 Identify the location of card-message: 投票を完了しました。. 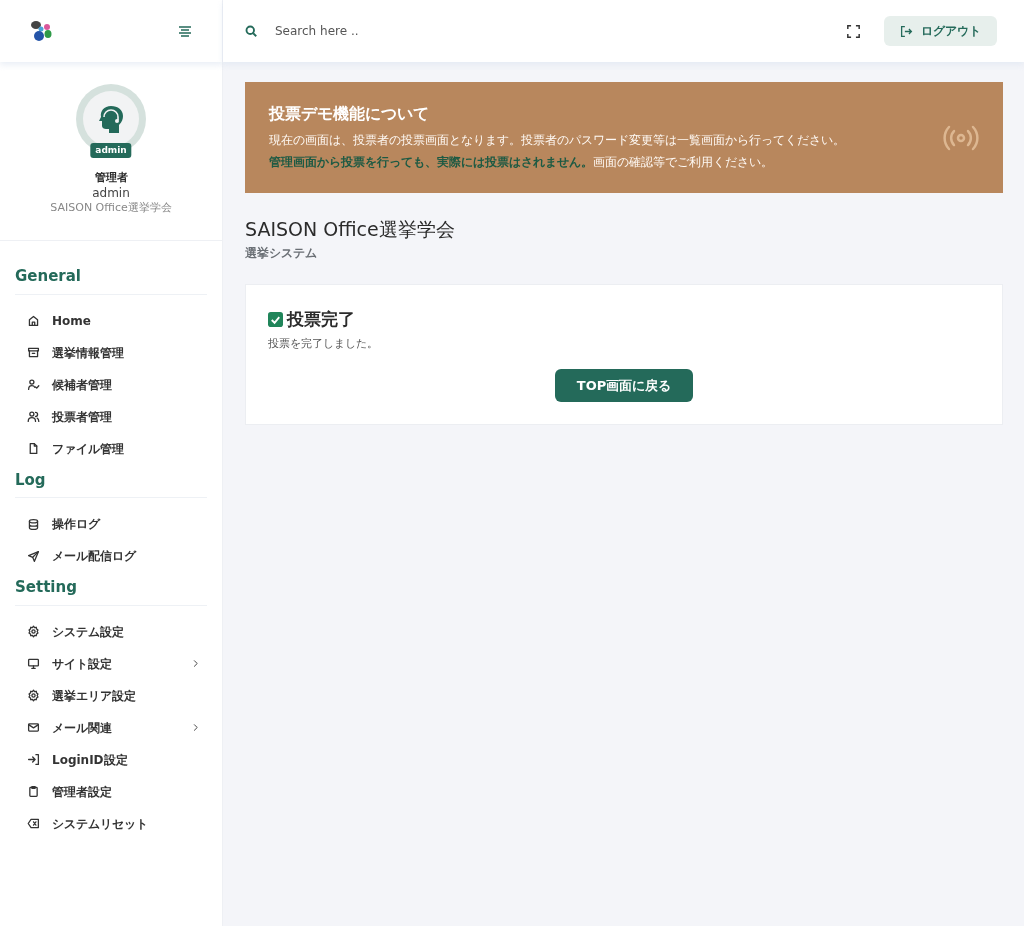
(323, 344).